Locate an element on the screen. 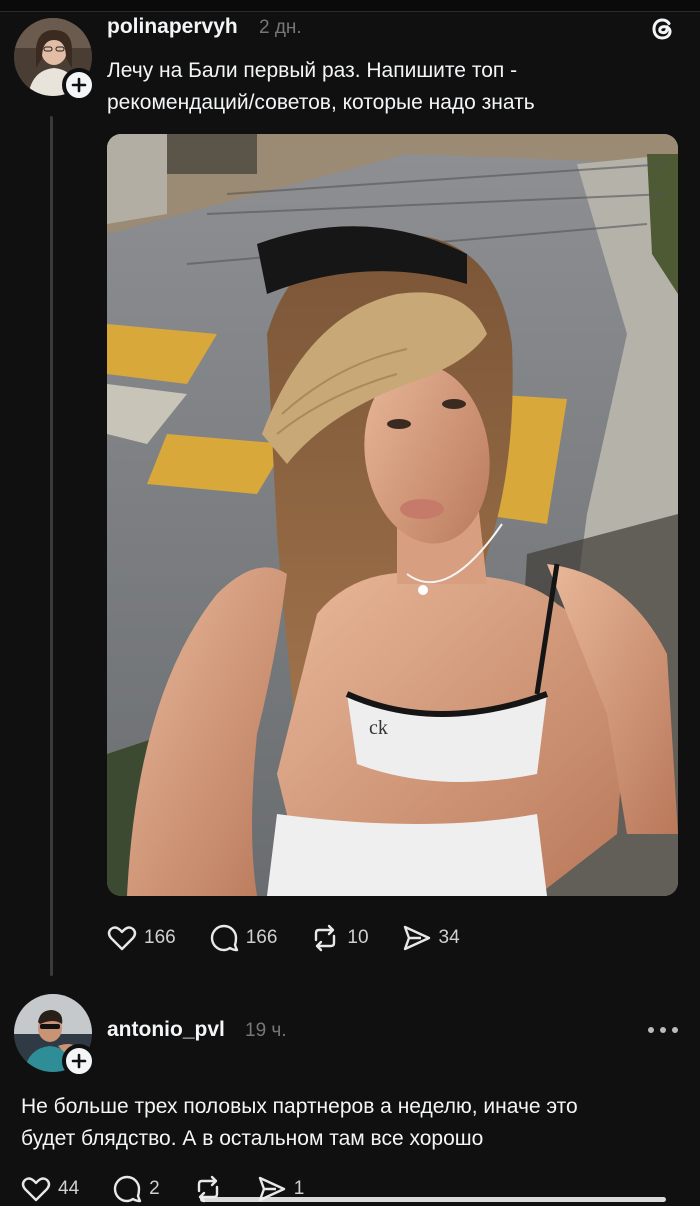 The height and width of the screenshot is (1206, 700). share-count: 34 is located at coordinates (449, 937).